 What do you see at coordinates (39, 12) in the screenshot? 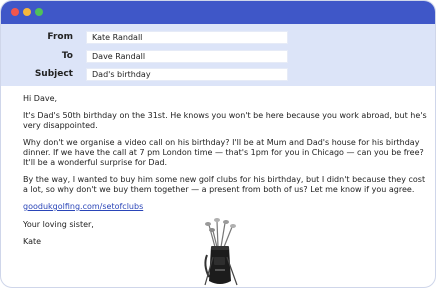
I see `maximize-dot-icon` at bounding box center [39, 12].